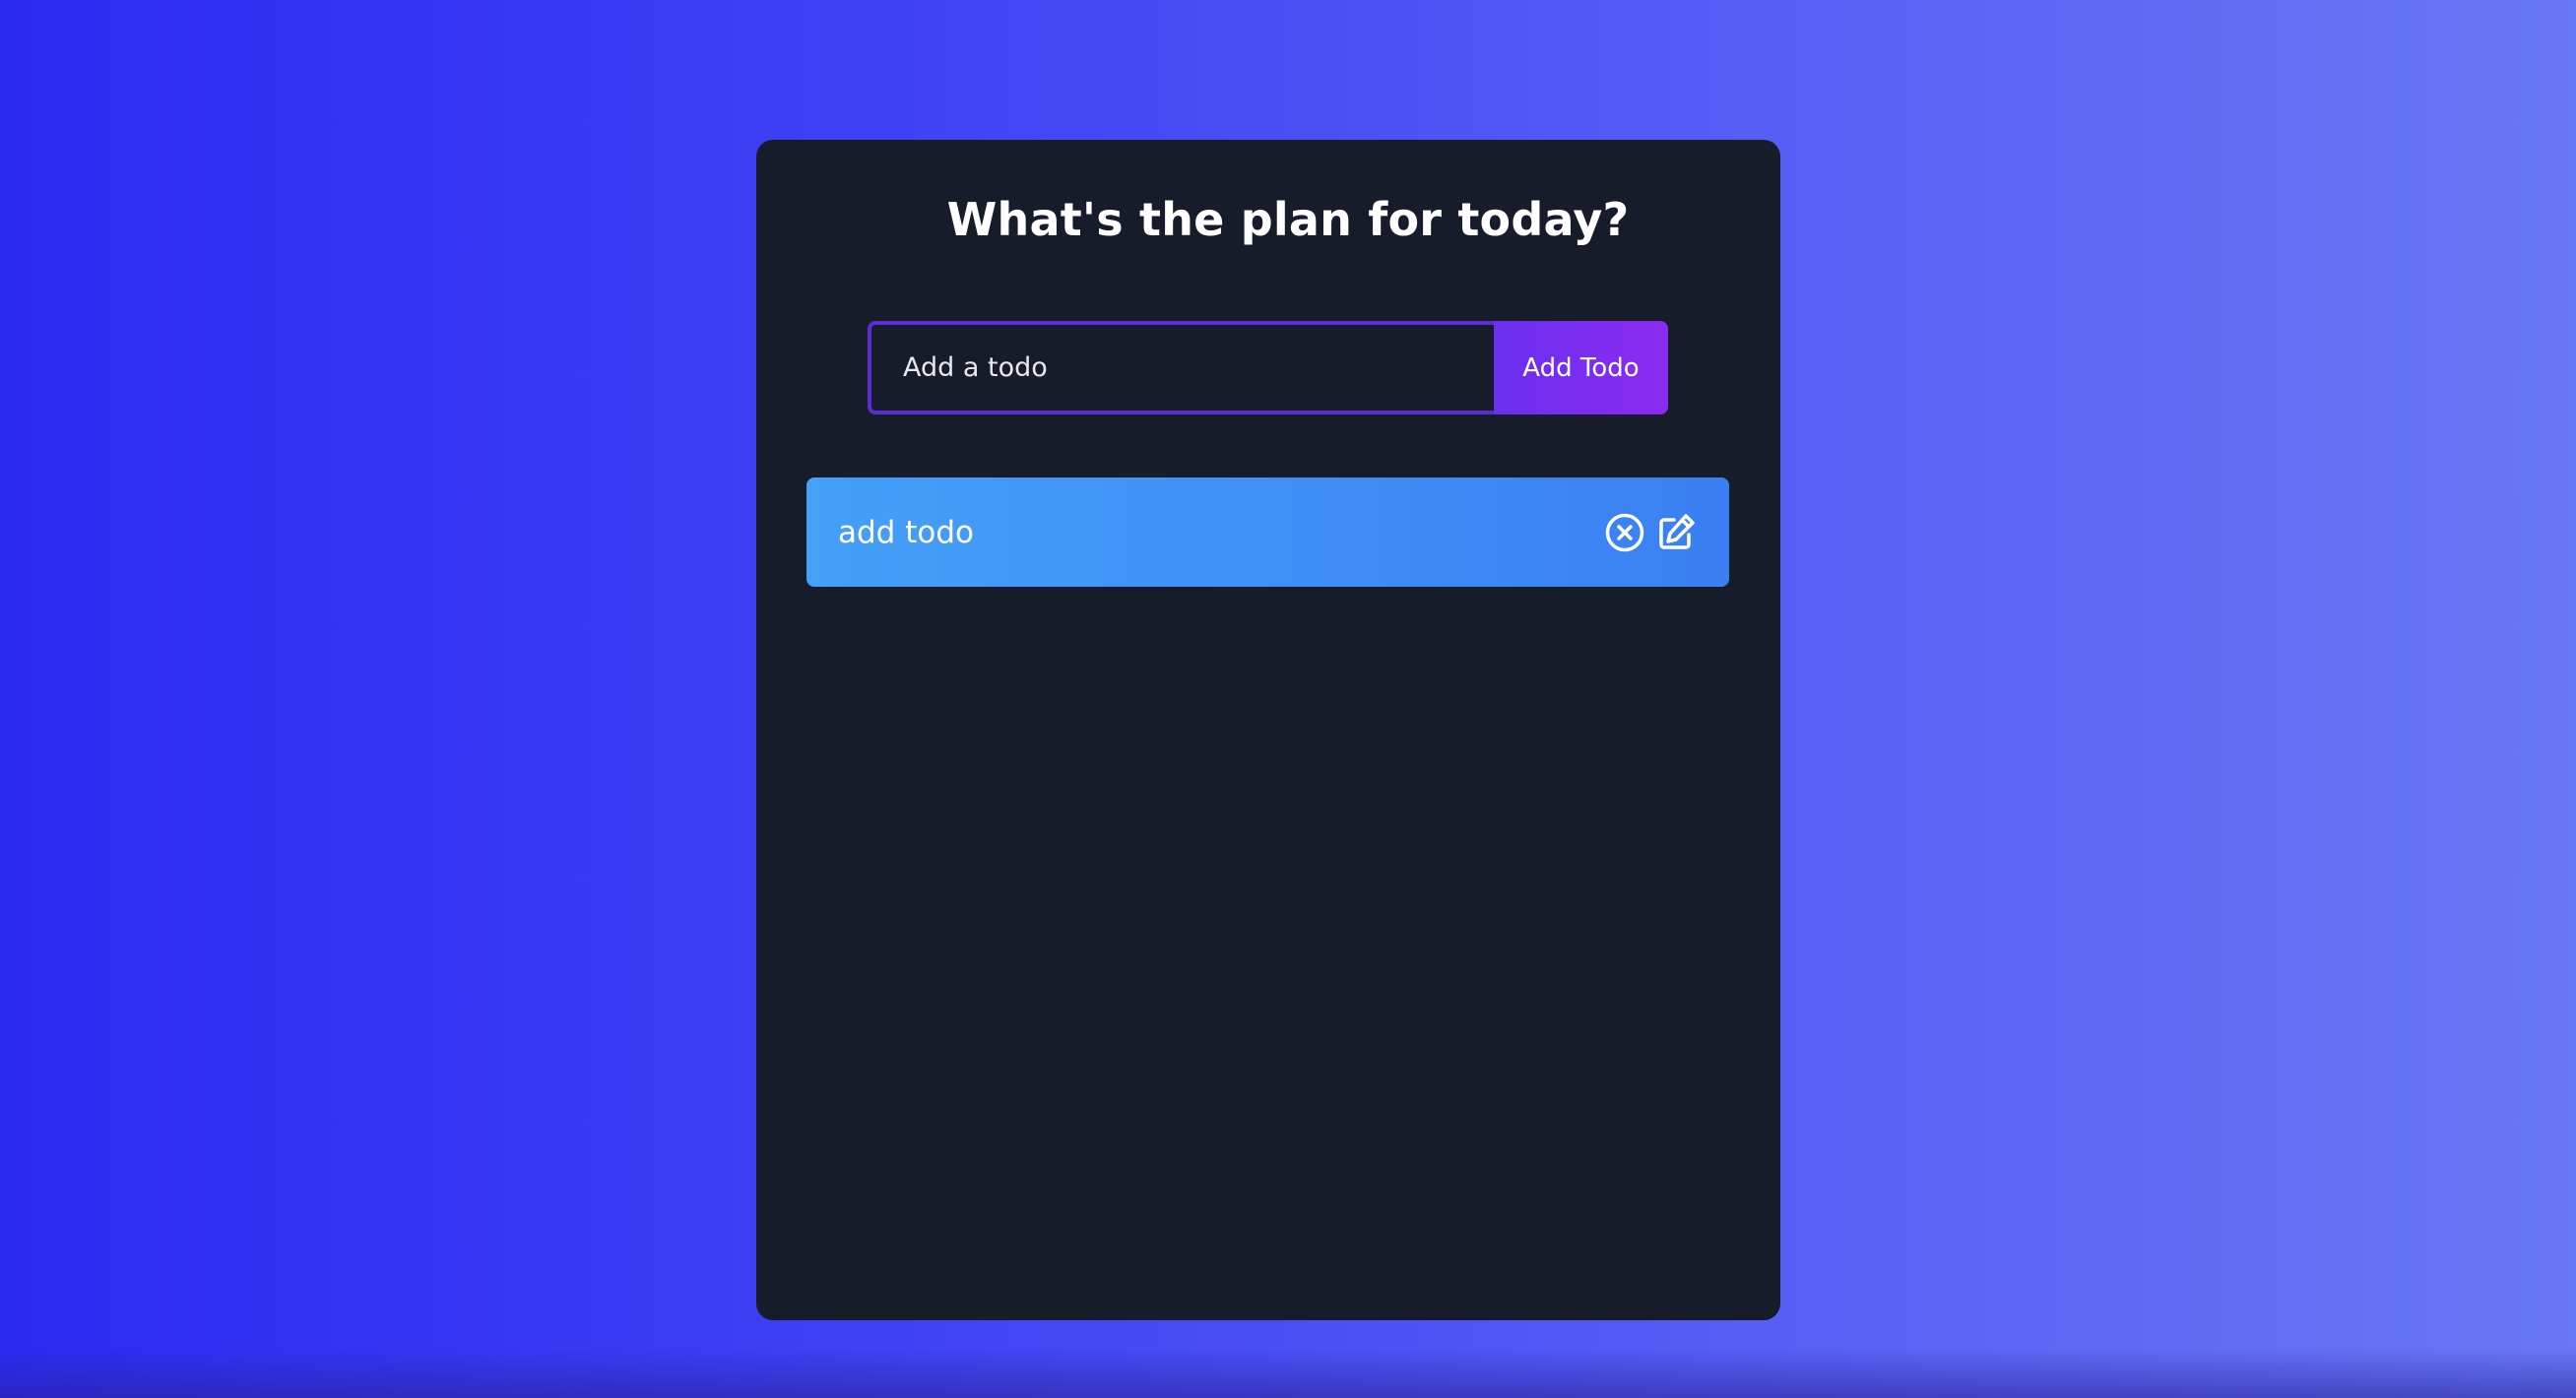 The image size is (2576, 1398). What do you see at coordinates (1181, 367) in the screenshot?
I see `todo-input` at bounding box center [1181, 367].